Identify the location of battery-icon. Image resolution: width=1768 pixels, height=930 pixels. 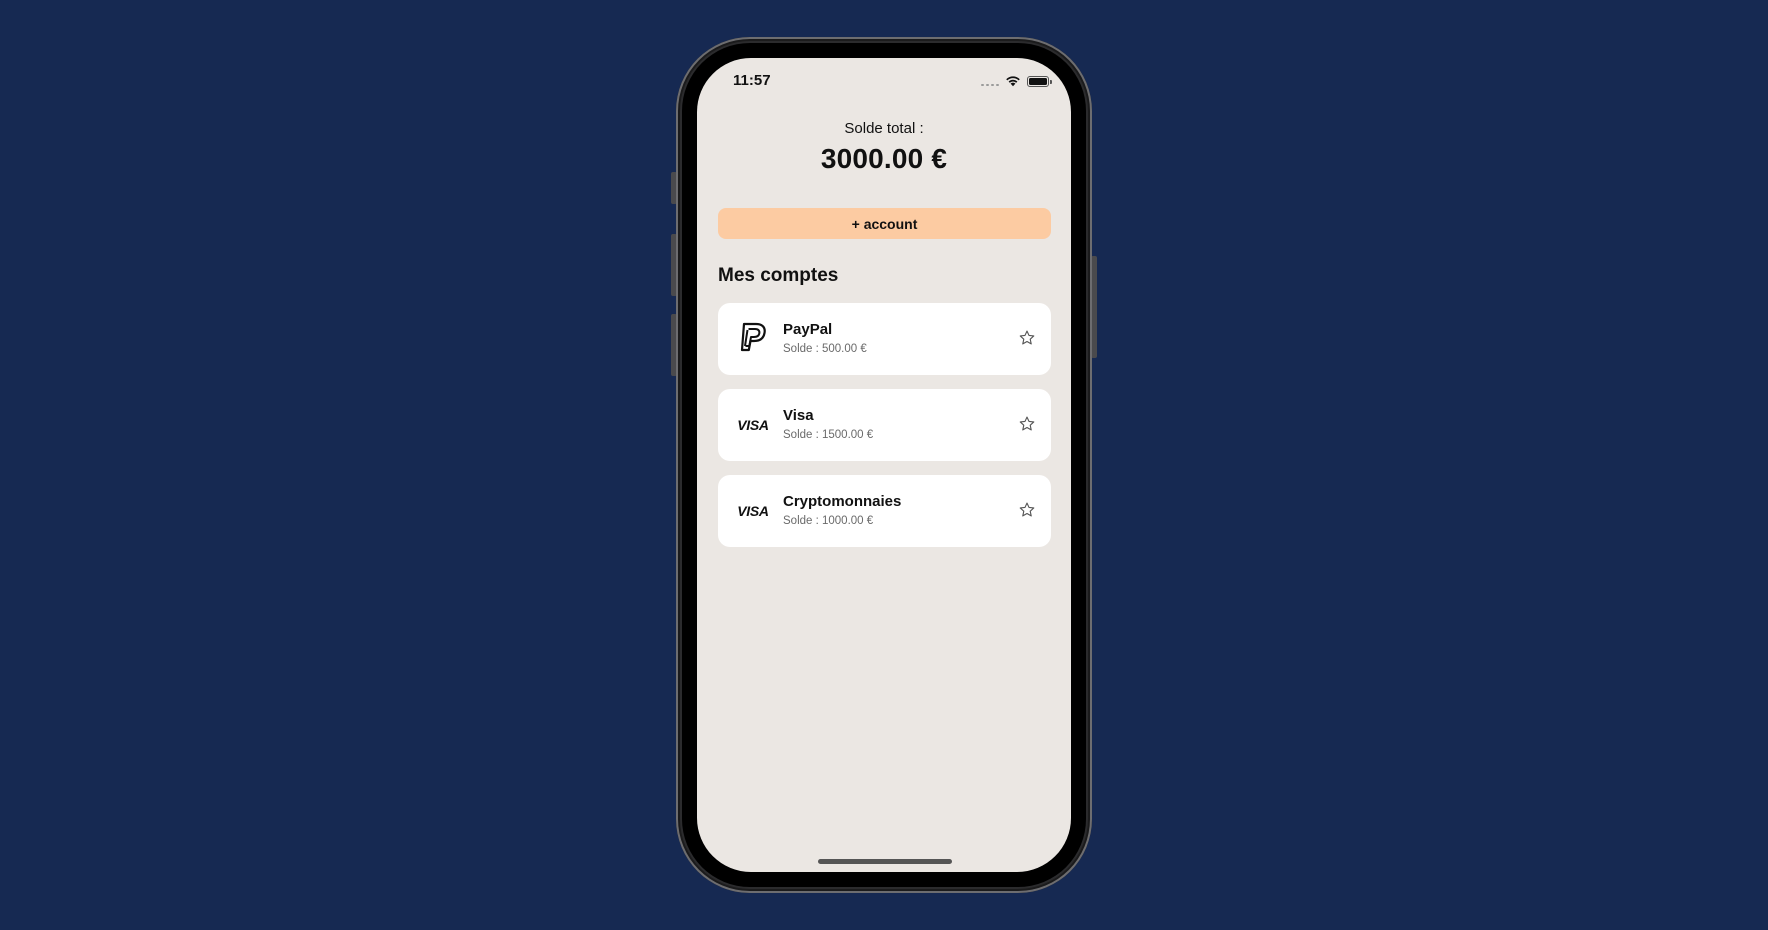
(1039, 81).